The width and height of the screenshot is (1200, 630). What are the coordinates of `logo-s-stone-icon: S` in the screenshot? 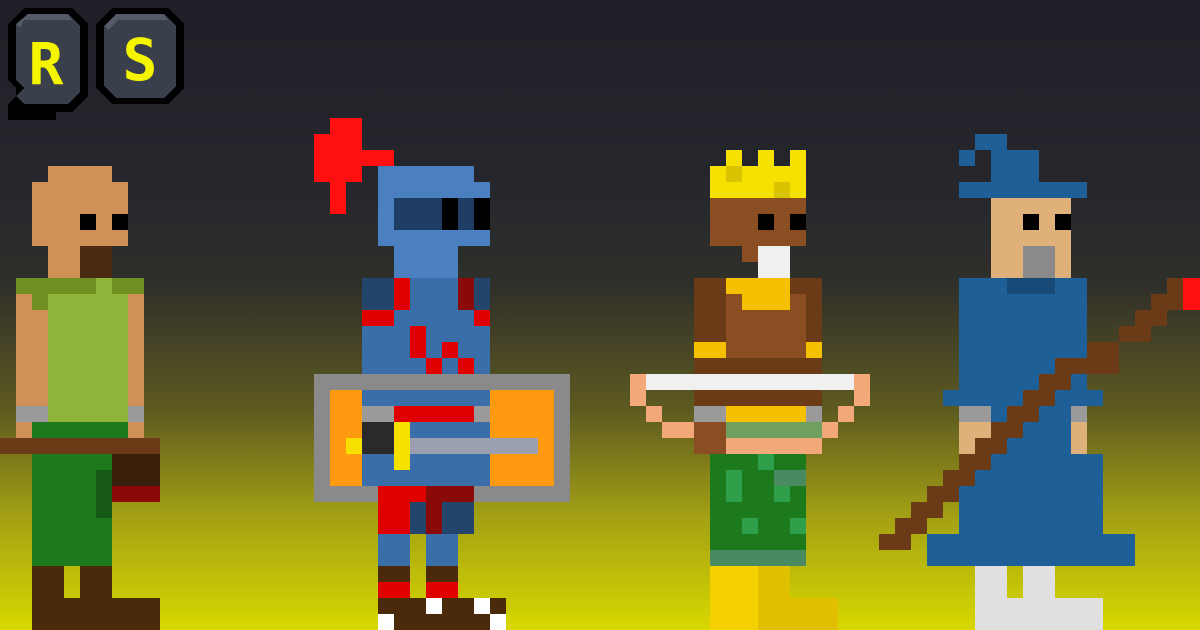 It's located at (140, 56).